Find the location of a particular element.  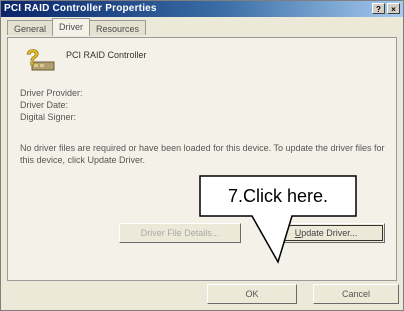

tab-strip: General Driver Resources is located at coordinates (77, 28).